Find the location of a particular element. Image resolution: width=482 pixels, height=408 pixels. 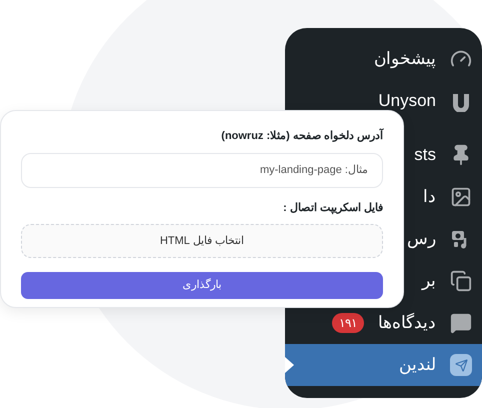

sidebar-item: پیشخوان is located at coordinates (423, 59).